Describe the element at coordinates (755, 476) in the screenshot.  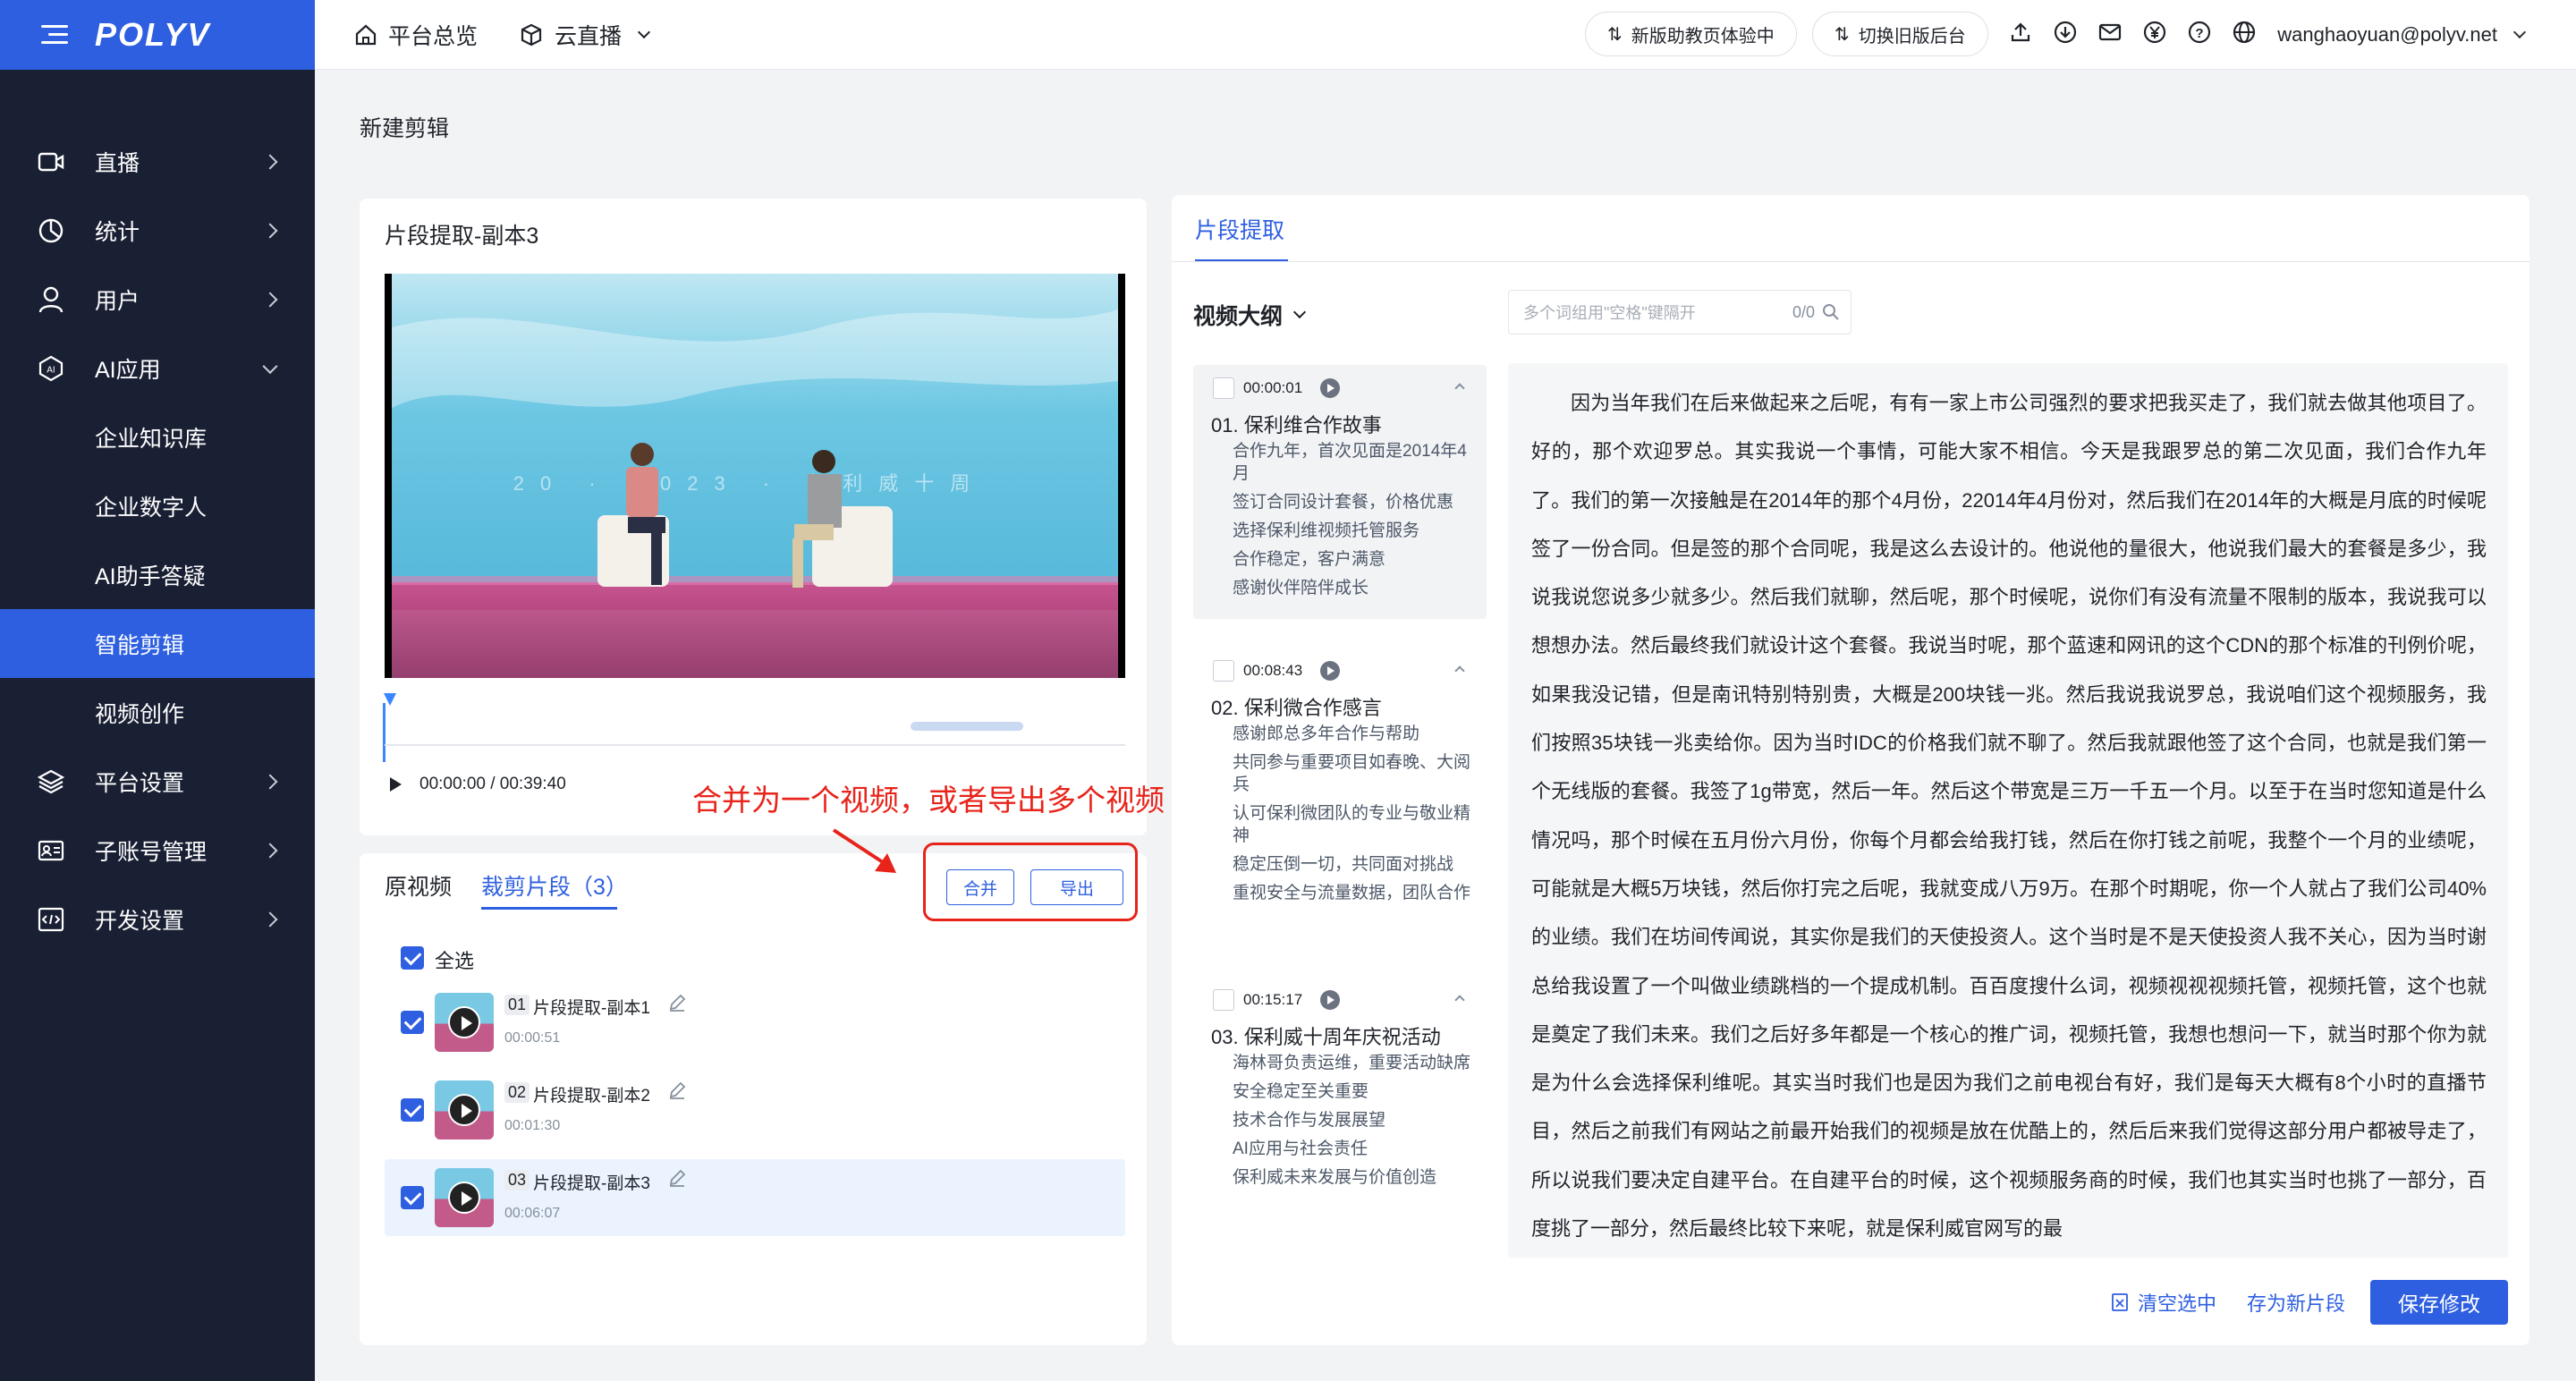
I see `video-player: 20 · 2023 · 保利威十周` at that location.